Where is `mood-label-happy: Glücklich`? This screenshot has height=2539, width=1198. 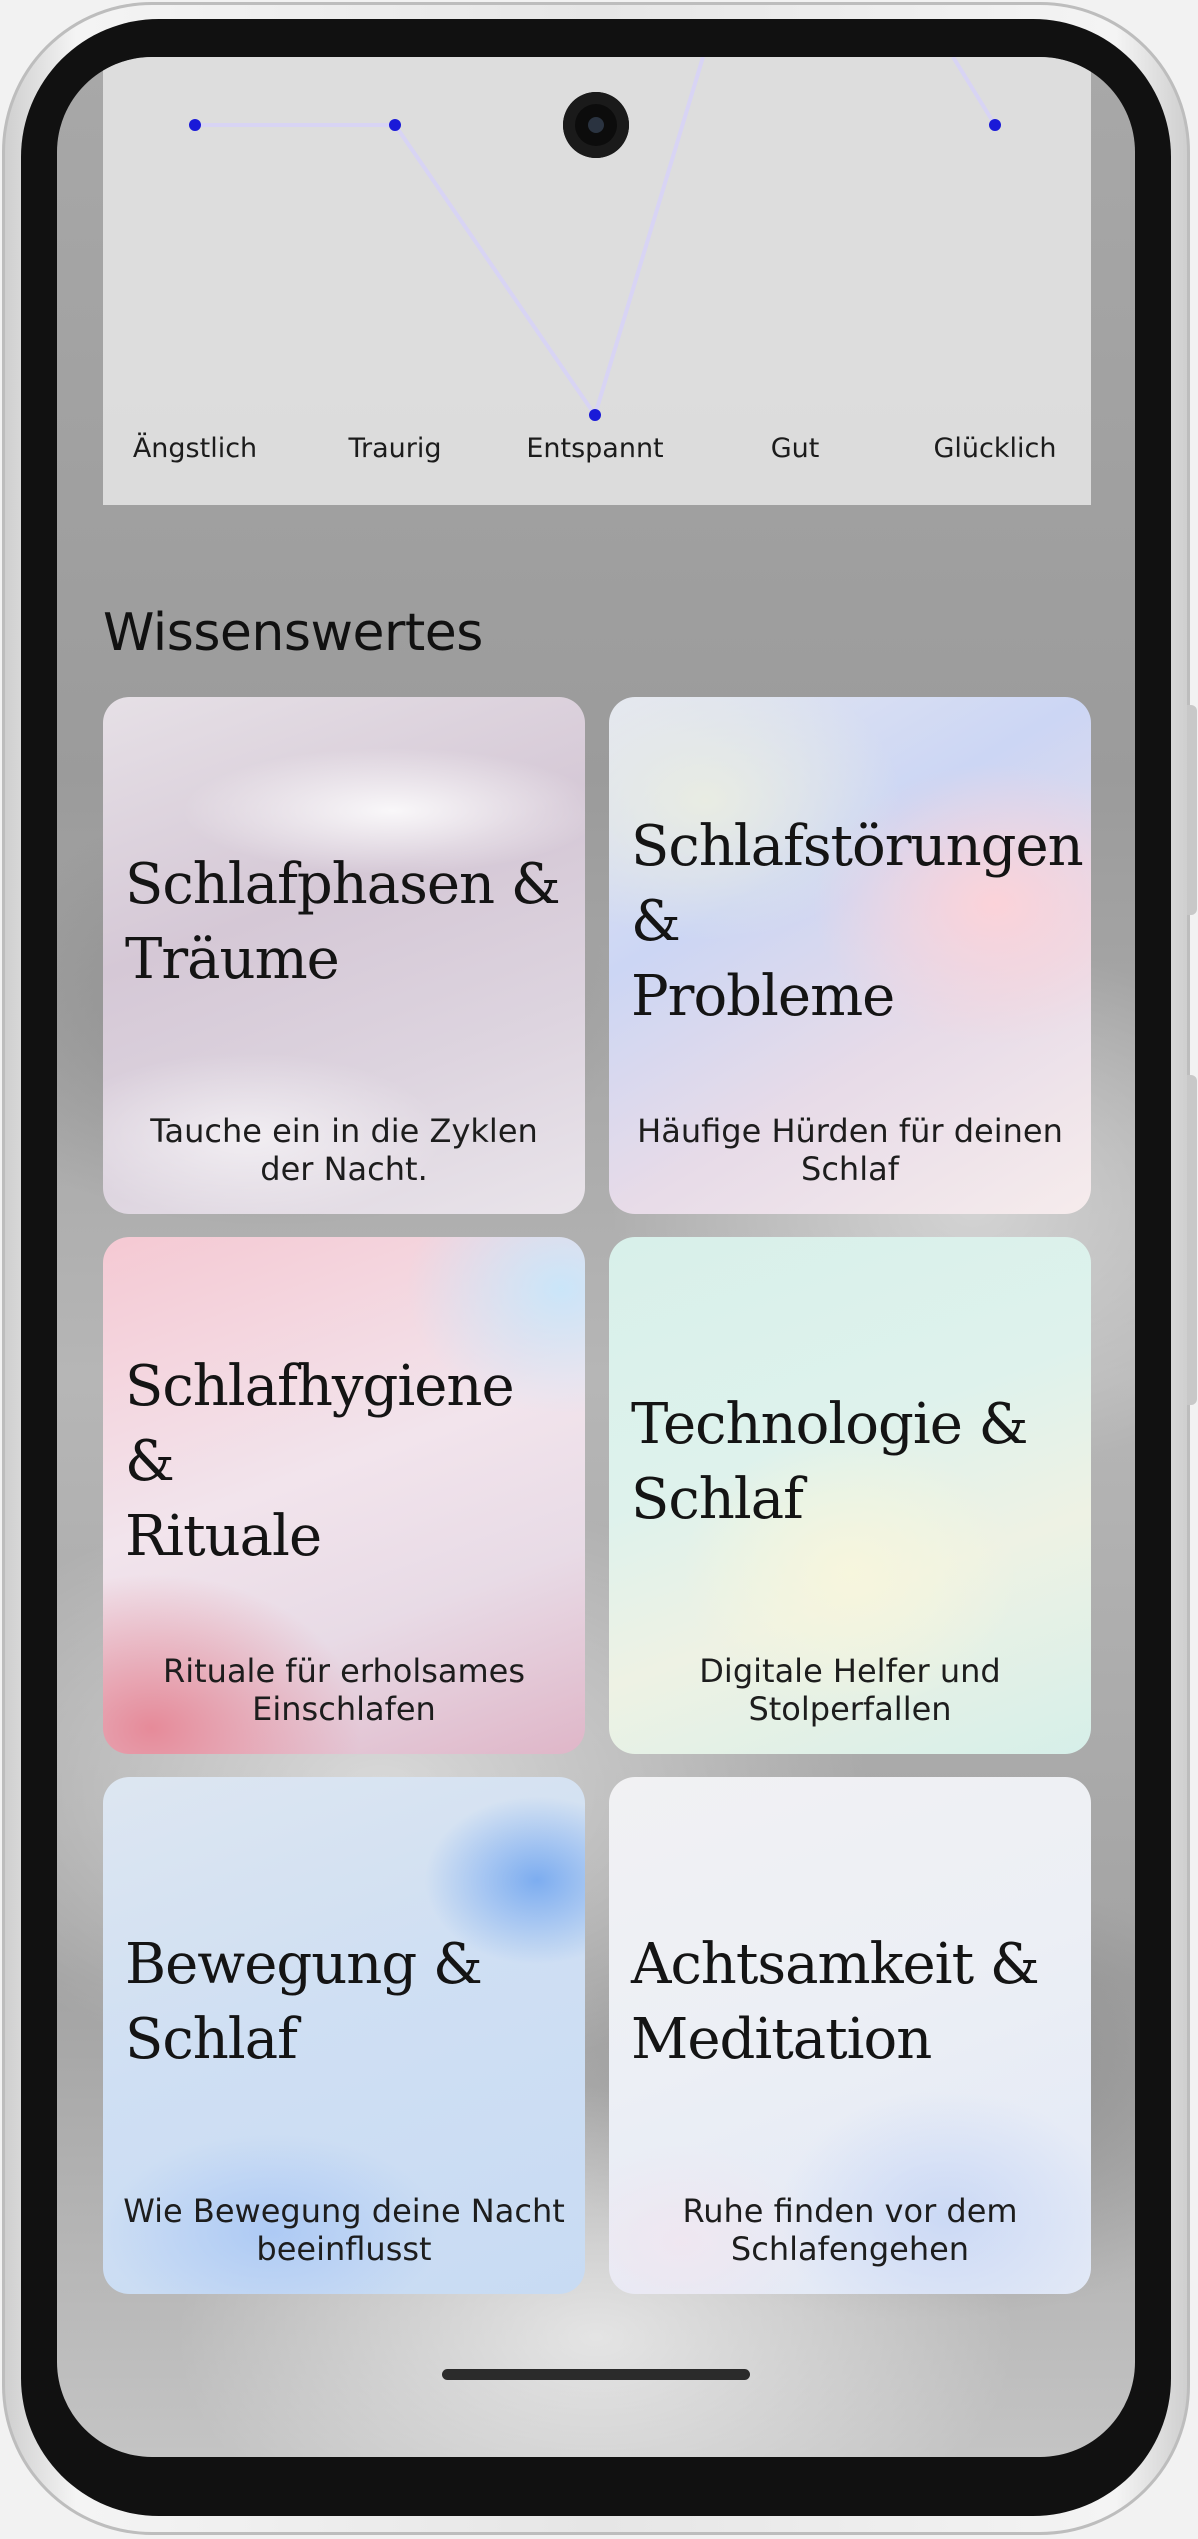
mood-label-happy: Glücklich is located at coordinates (995, 448).